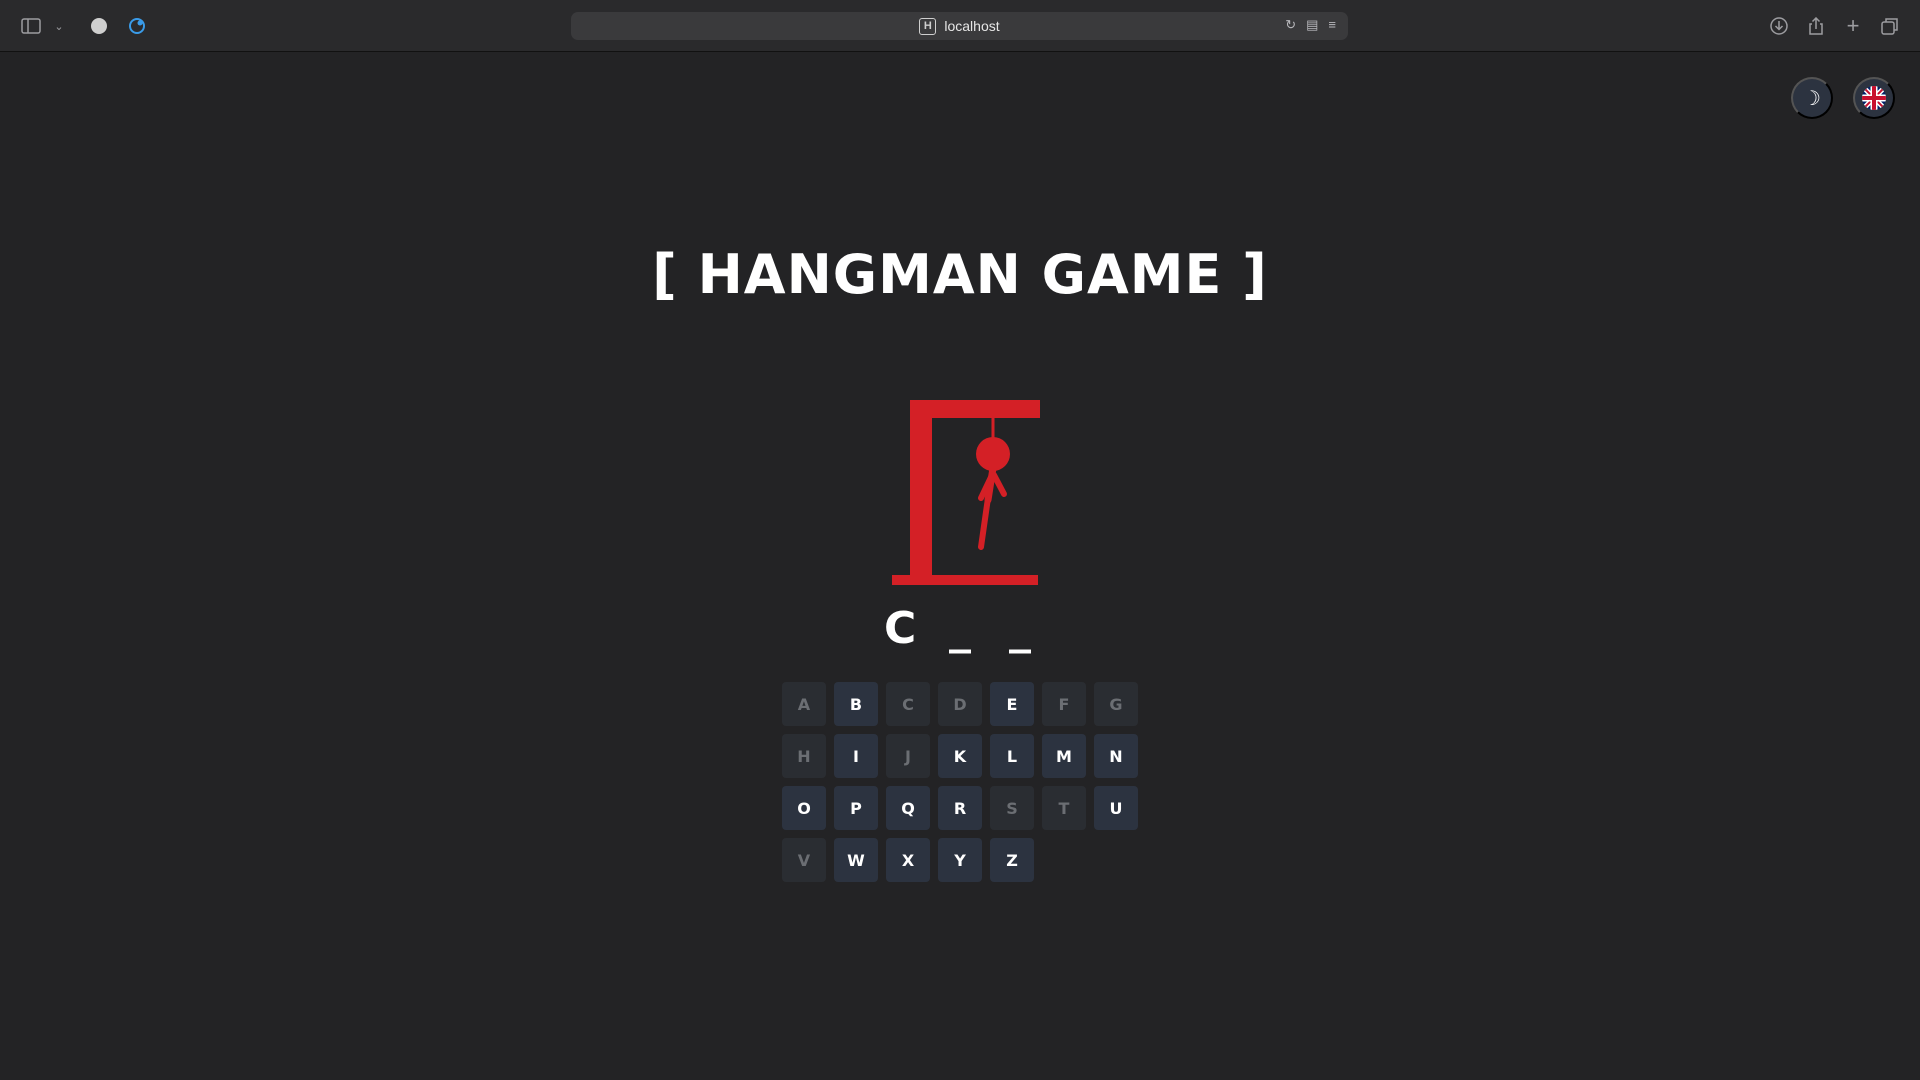 This screenshot has width=1920, height=1080. I want to click on letter-key-r: R, so click(960, 808).